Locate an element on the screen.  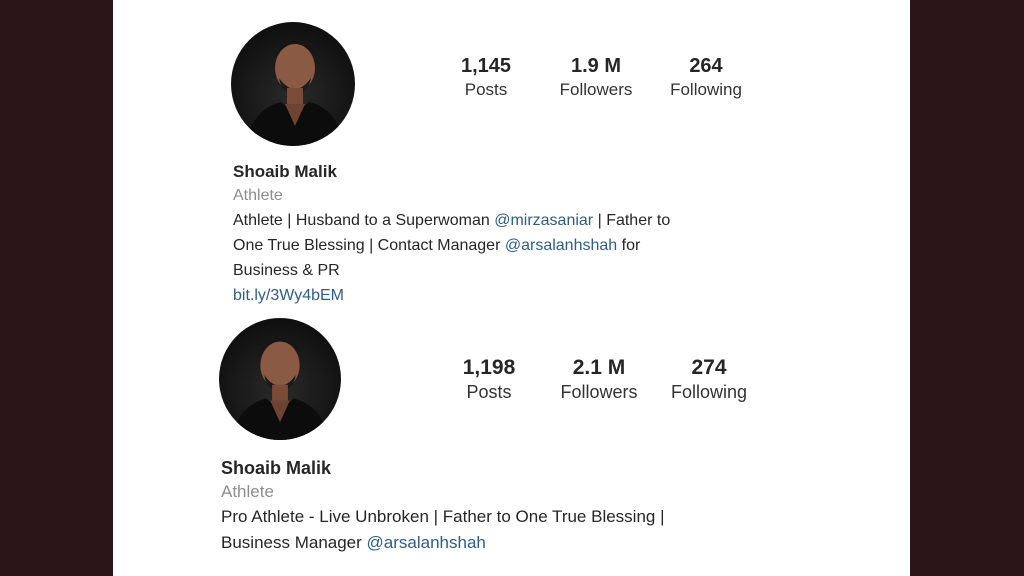
stat-followers: 2.1 M Followers is located at coordinates (599, 379).